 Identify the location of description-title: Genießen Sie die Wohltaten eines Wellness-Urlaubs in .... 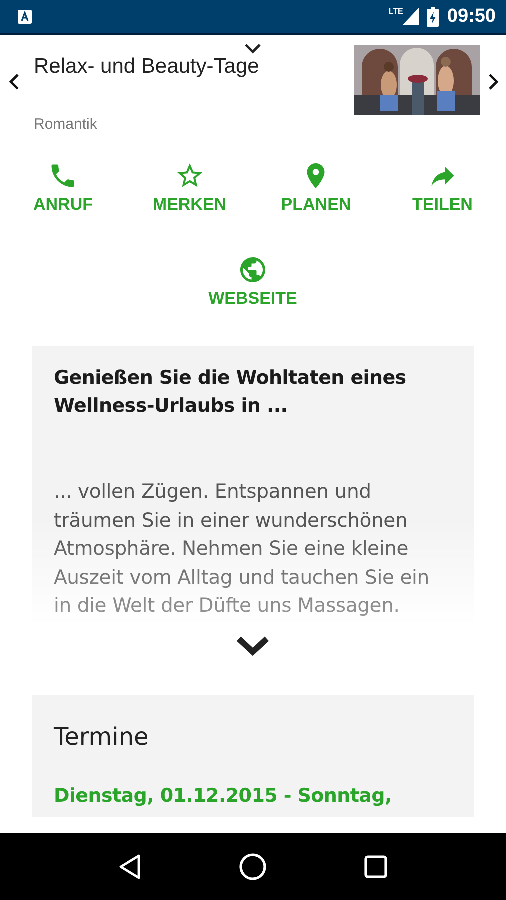
(231, 392).